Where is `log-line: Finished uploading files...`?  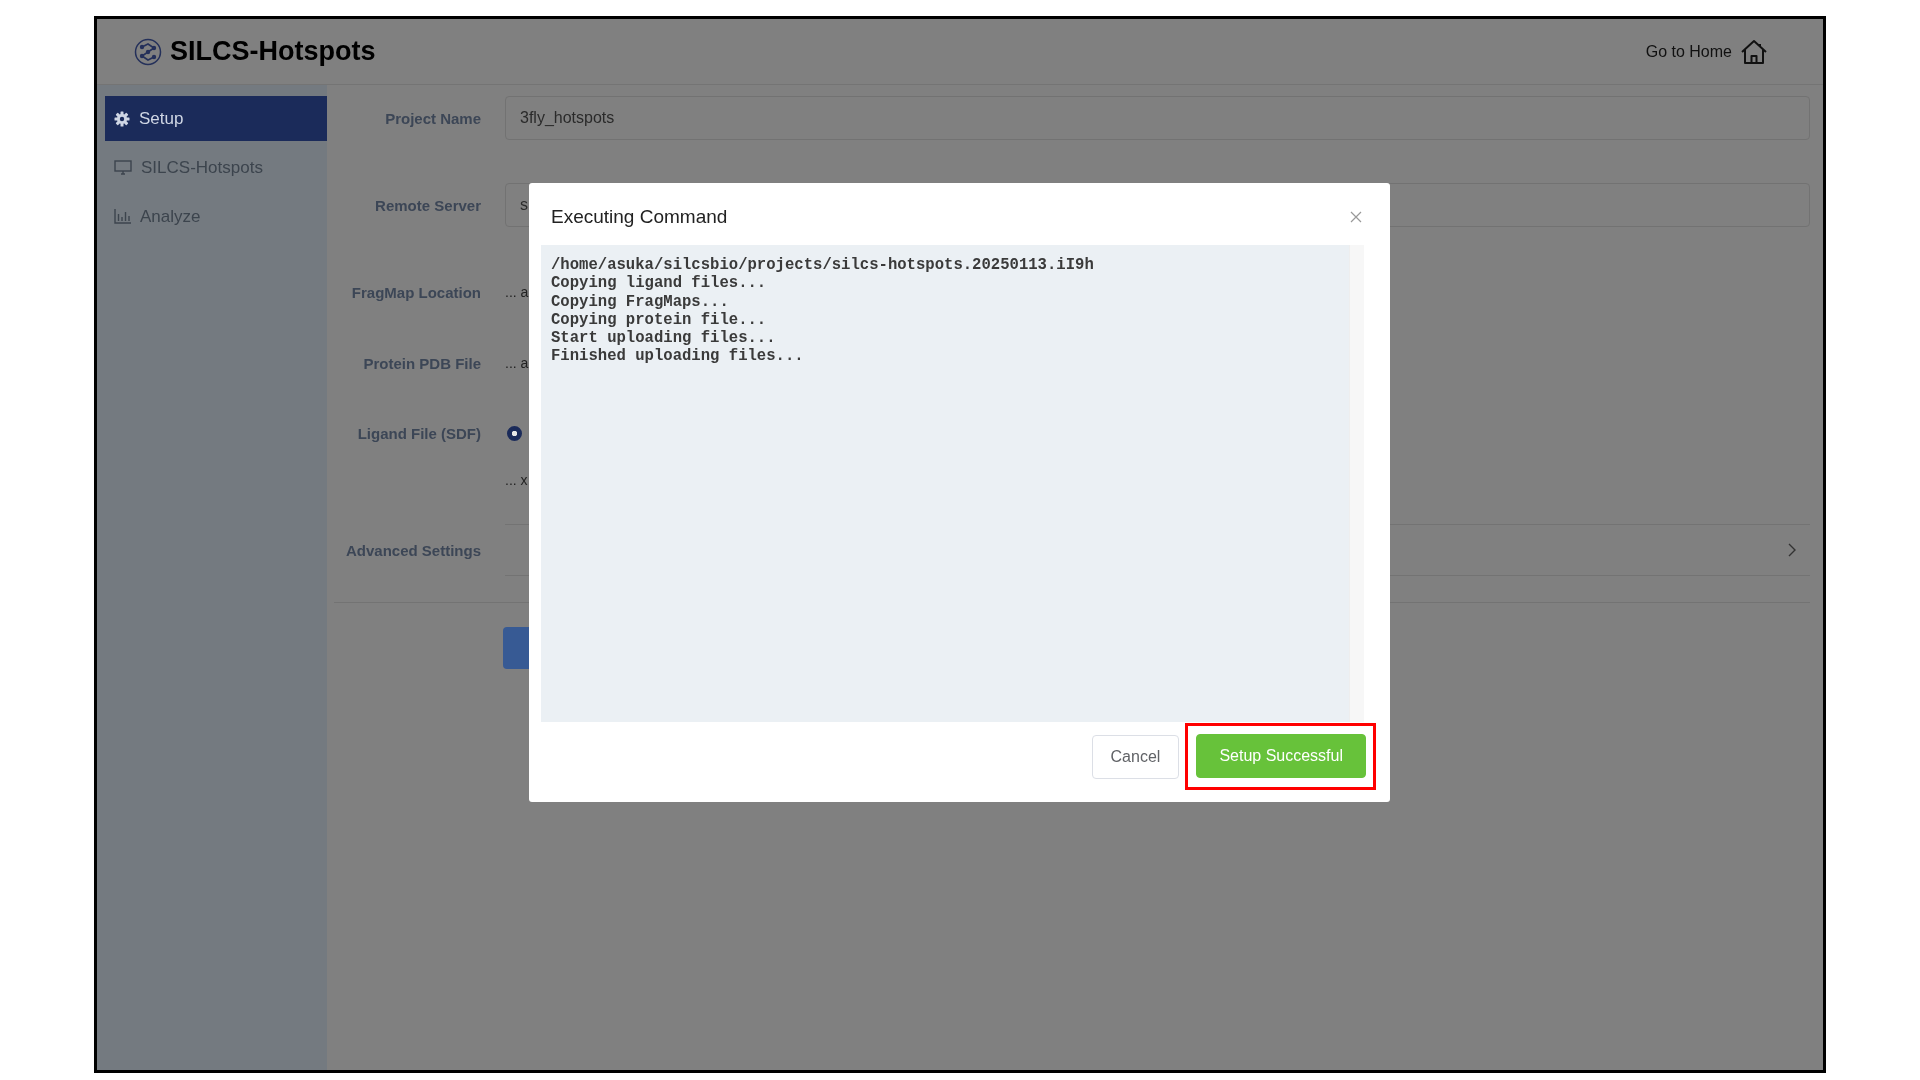
log-line: Finished uploading files... is located at coordinates (678, 356).